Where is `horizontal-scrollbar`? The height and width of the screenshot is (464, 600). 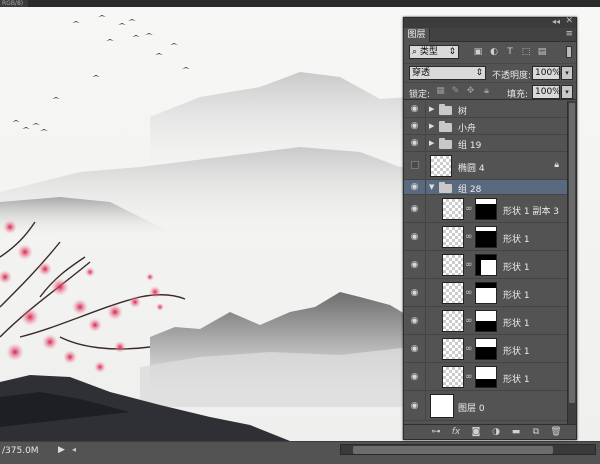
horizontal-scrollbar is located at coordinates (468, 449).